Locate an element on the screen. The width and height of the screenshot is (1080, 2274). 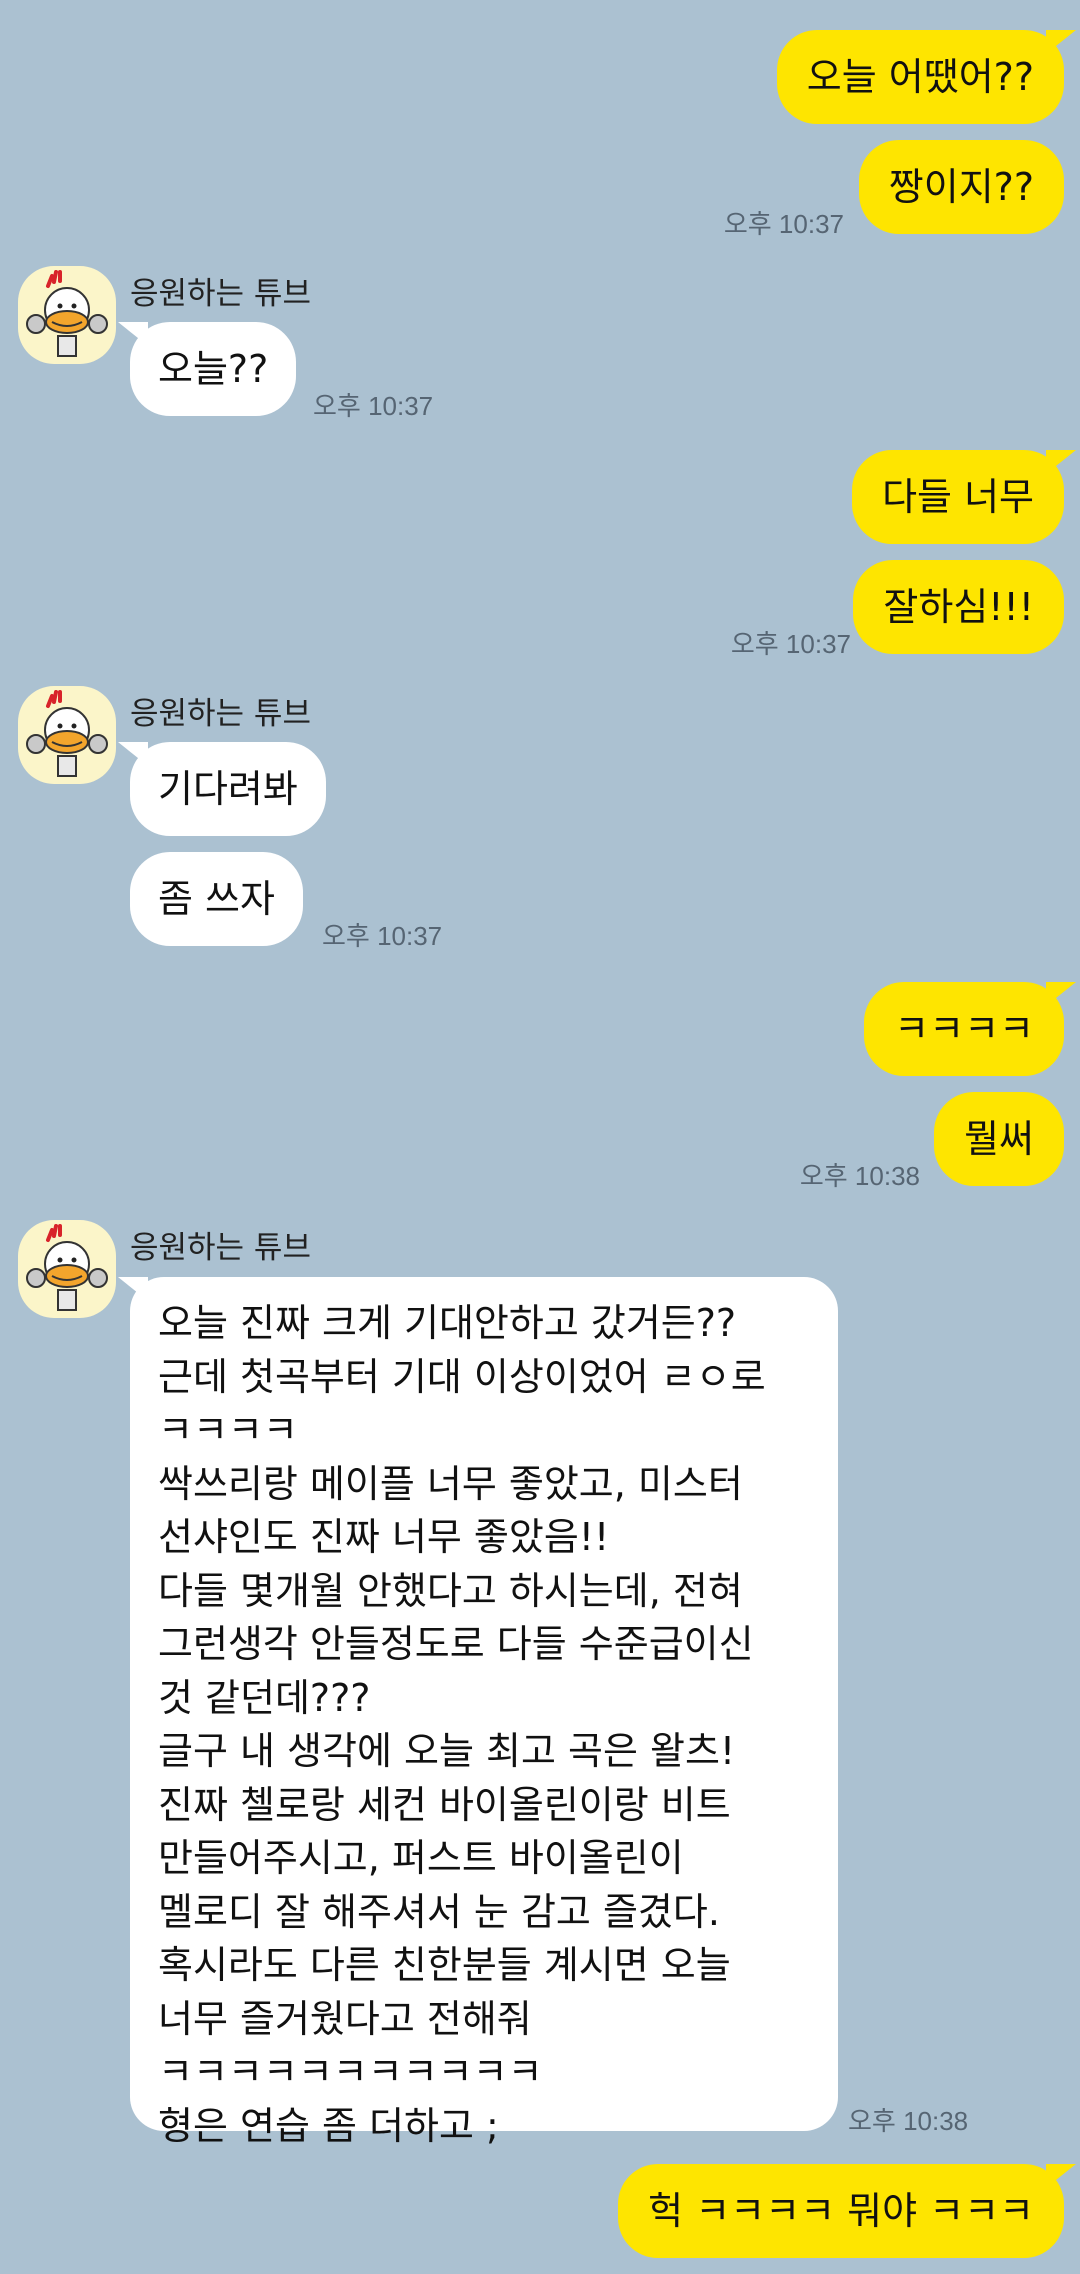
message-line: 싹쓰리랑 메이플 너무 좋았고, 미스터 is located at coordinates (450, 1483).